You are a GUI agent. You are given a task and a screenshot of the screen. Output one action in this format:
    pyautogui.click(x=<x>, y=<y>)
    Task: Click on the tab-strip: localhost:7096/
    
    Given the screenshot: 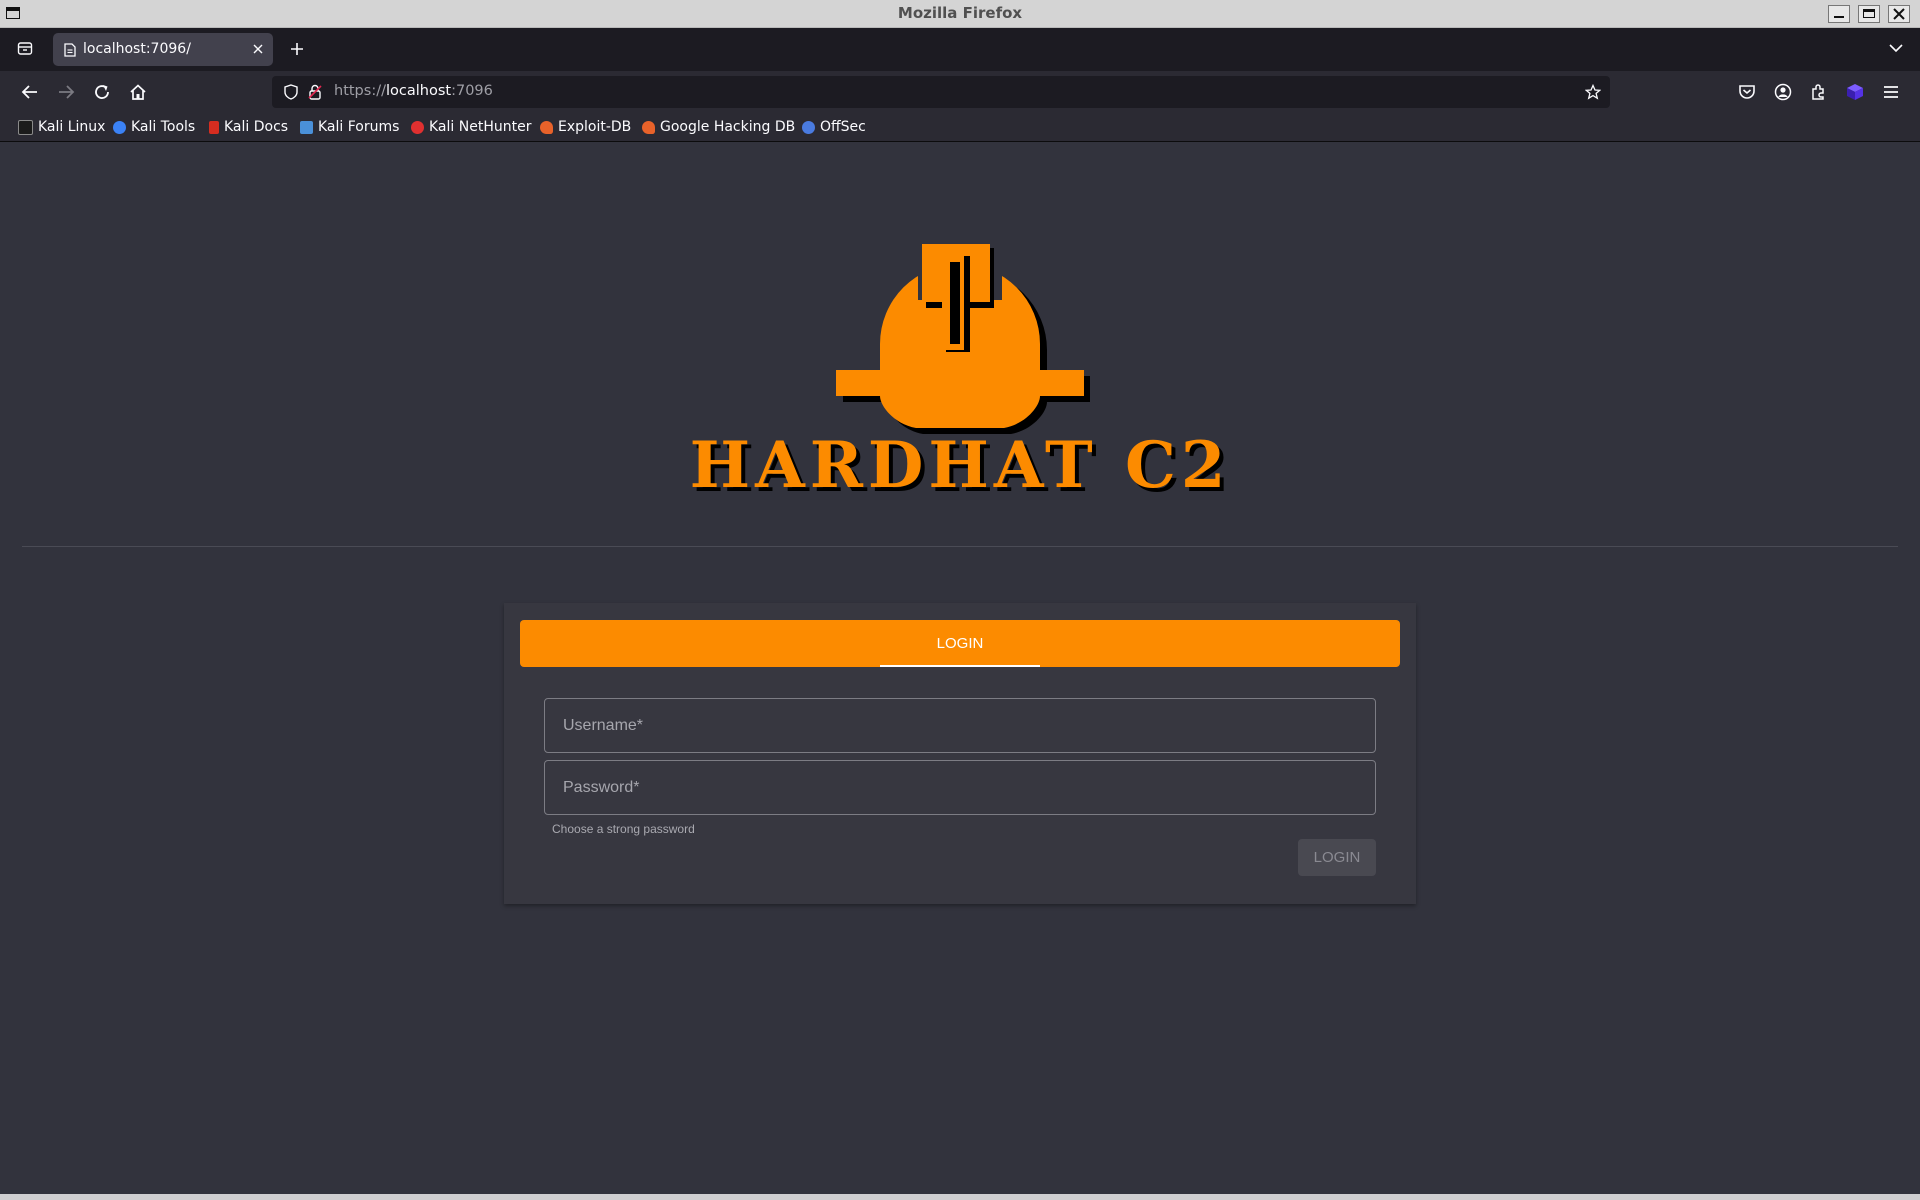 What is the action you would take?
    pyautogui.click(x=960, y=49)
    